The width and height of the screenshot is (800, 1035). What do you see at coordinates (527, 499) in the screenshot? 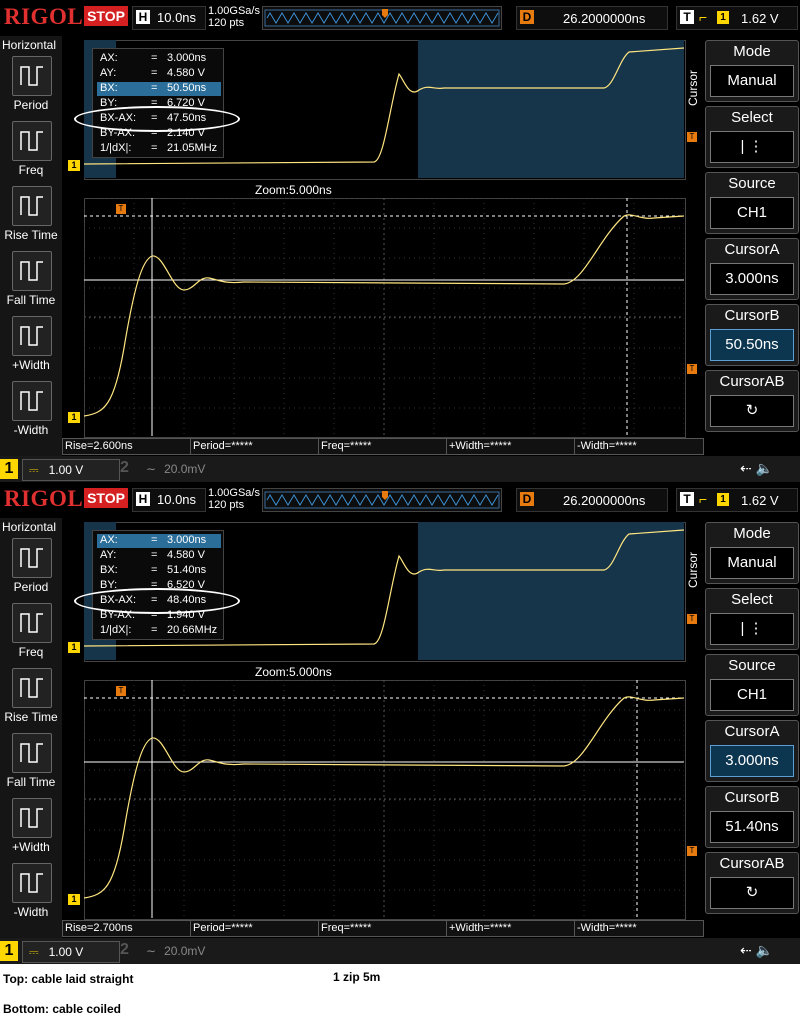
I see `delay-label: D` at bounding box center [527, 499].